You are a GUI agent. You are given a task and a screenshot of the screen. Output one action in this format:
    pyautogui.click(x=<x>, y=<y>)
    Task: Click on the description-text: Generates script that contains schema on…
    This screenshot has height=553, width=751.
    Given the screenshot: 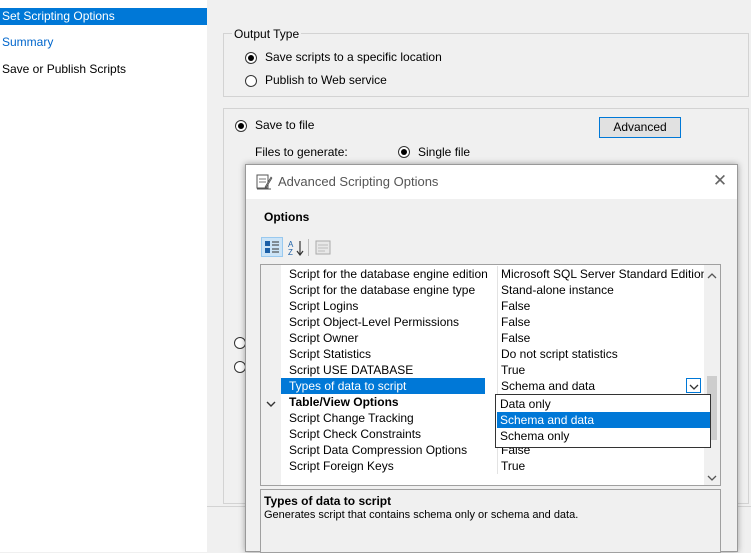 What is the action you would take?
    pyautogui.click(x=421, y=515)
    